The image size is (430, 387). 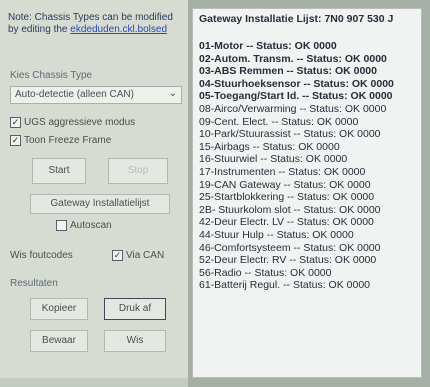 I want to click on list-item: 03-ABS Remmen -- Status: OK 0000, so click(x=288, y=71).